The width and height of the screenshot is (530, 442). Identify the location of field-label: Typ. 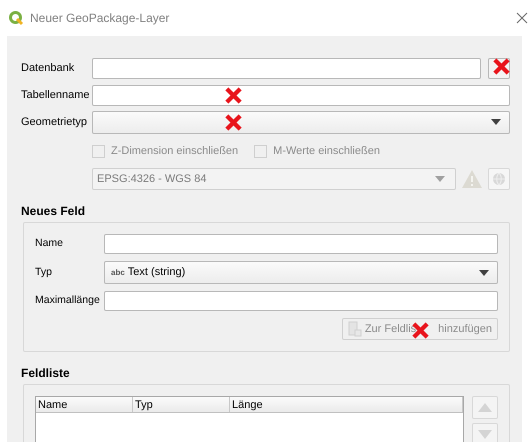
(44, 272).